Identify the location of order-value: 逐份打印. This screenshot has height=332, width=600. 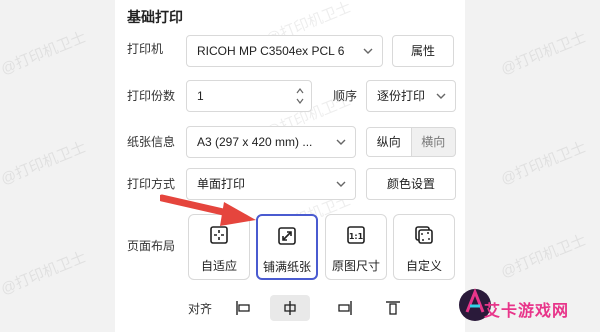
(401, 96).